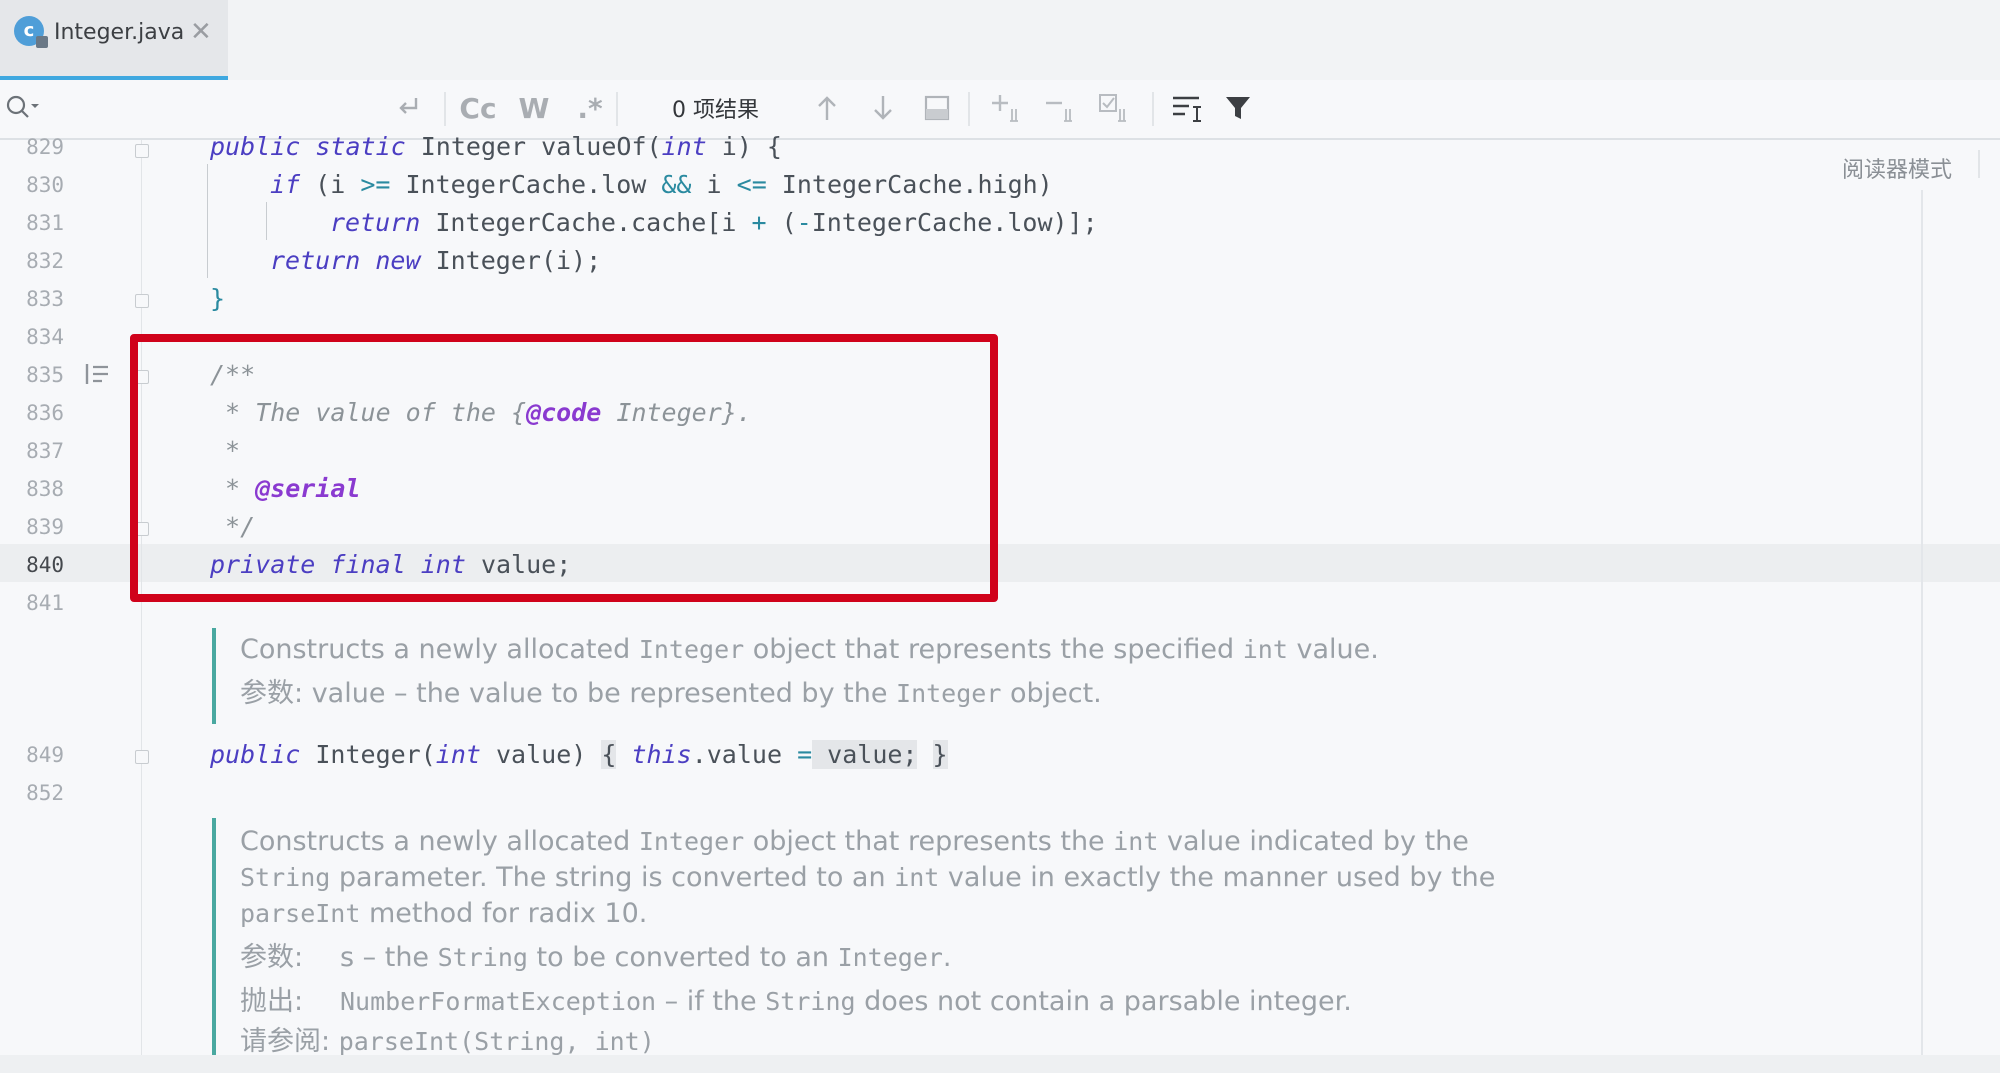 This screenshot has width=2000, height=1073. Describe the element at coordinates (45, 147) in the screenshot. I see `line-number: 829` at that location.